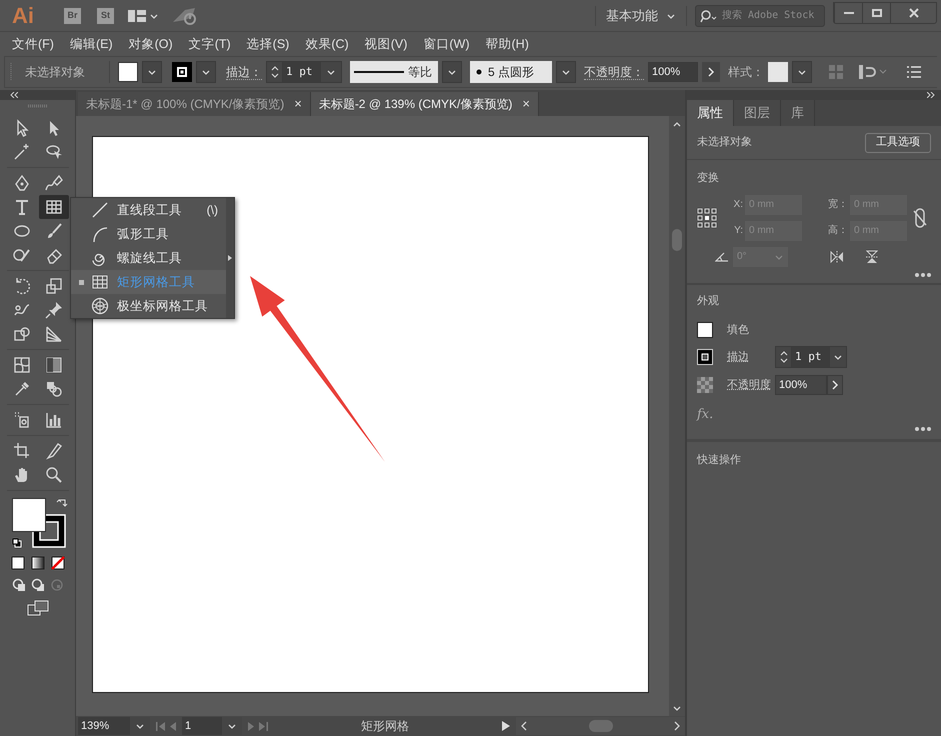 This screenshot has height=736, width=941. What do you see at coordinates (923, 428) in the screenshot?
I see `more-options-icon` at bounding box center [923, 428].